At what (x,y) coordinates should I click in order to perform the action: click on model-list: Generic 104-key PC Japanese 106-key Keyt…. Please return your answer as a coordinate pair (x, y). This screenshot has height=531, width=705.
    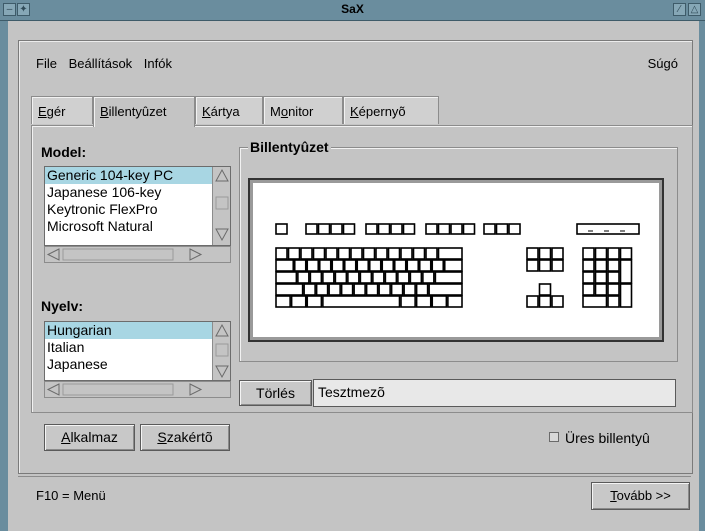
    Looking at the image, I should click on (137, 206).